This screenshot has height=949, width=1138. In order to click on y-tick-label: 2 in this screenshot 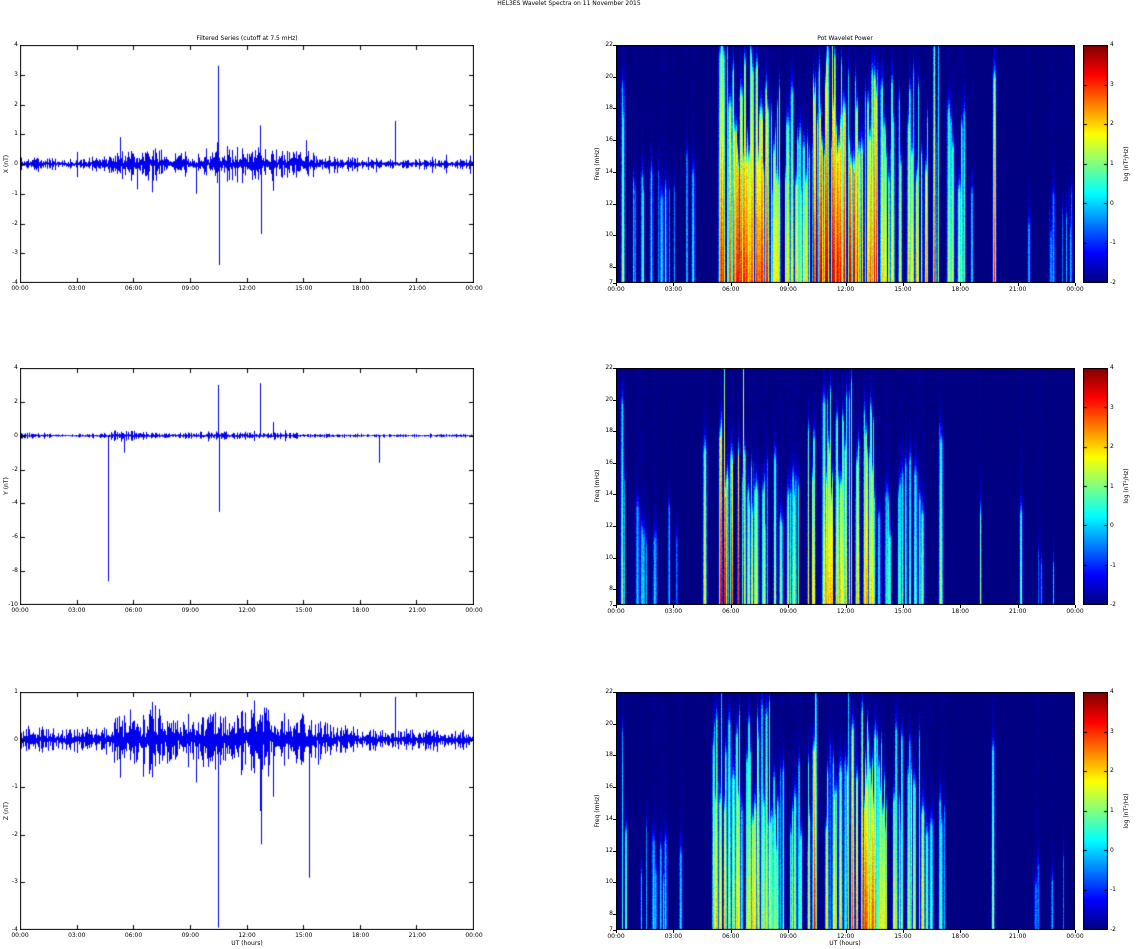, I will do `click(16, 401)`.